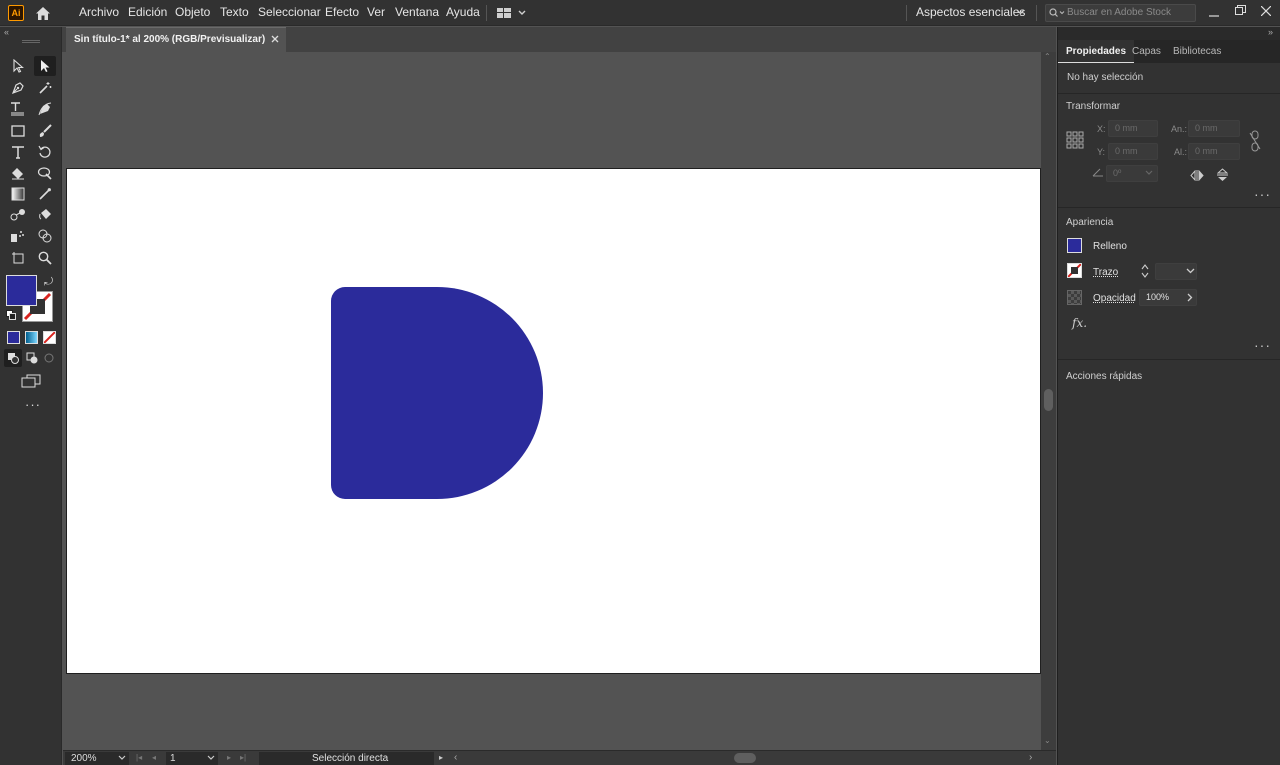 Image resolution: width=1280 pixels, height=765 pixels. What do you see at coordinates (192, 758) in the screenshot?
I see `artboard-number-select: 1` at bounding box center [192, 758].